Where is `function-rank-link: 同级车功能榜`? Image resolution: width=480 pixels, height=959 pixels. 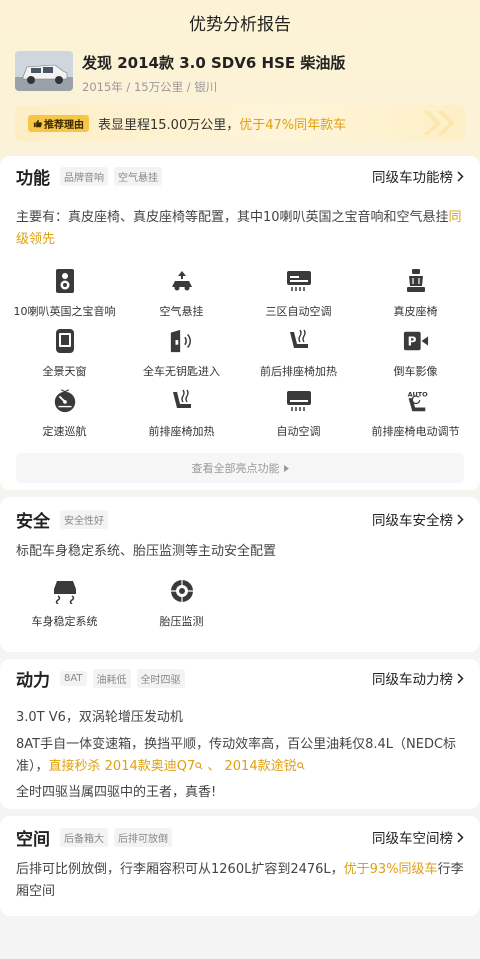
function-rank-link: 同级车功能榜 is located at coordinates (418, 176).